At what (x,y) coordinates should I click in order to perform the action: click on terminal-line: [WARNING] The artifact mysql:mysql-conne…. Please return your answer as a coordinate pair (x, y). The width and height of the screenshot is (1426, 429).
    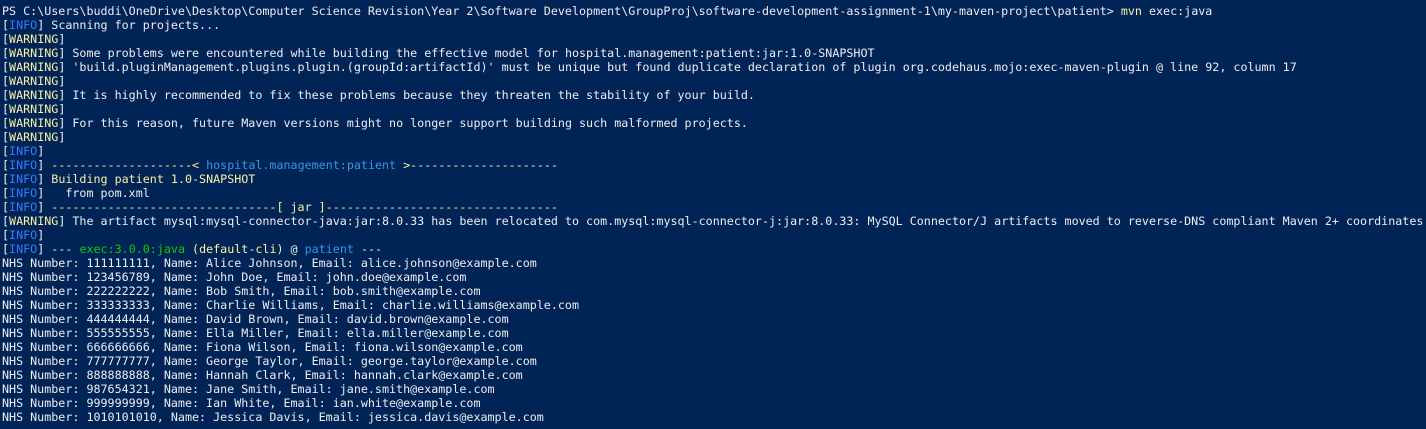
    Looking at the image, I should click on (714, 221).